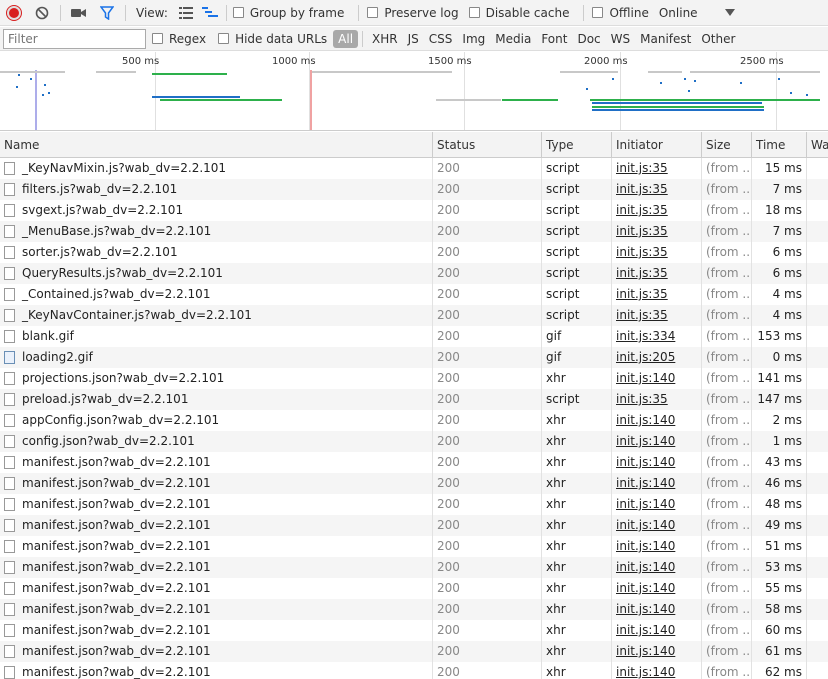 The image size is (828, 679). What do you see at coordinates (216, 168) in the screenshot?
I see `request-name-cell: _KeyNavMixin.js?wab_dv=2.2.101` at bounding box center [216, 168].